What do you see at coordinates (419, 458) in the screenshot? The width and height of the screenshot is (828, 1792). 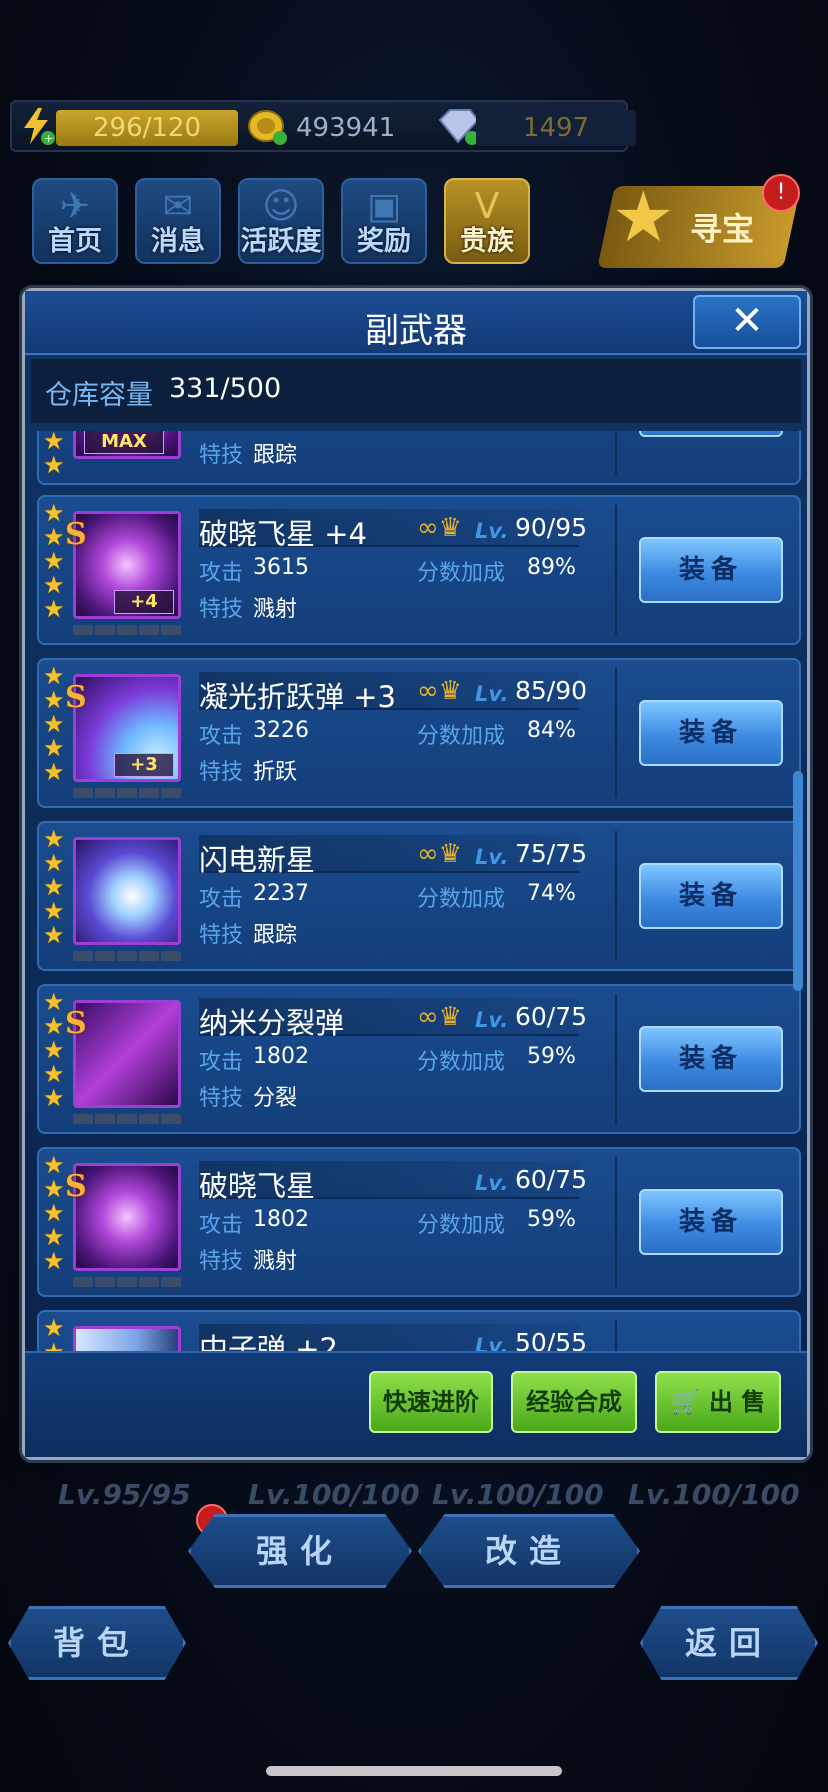 I see `weapon-card-partial-top: MAX ★ ★ 特技 跟踪` at bounding box center [419, 458].